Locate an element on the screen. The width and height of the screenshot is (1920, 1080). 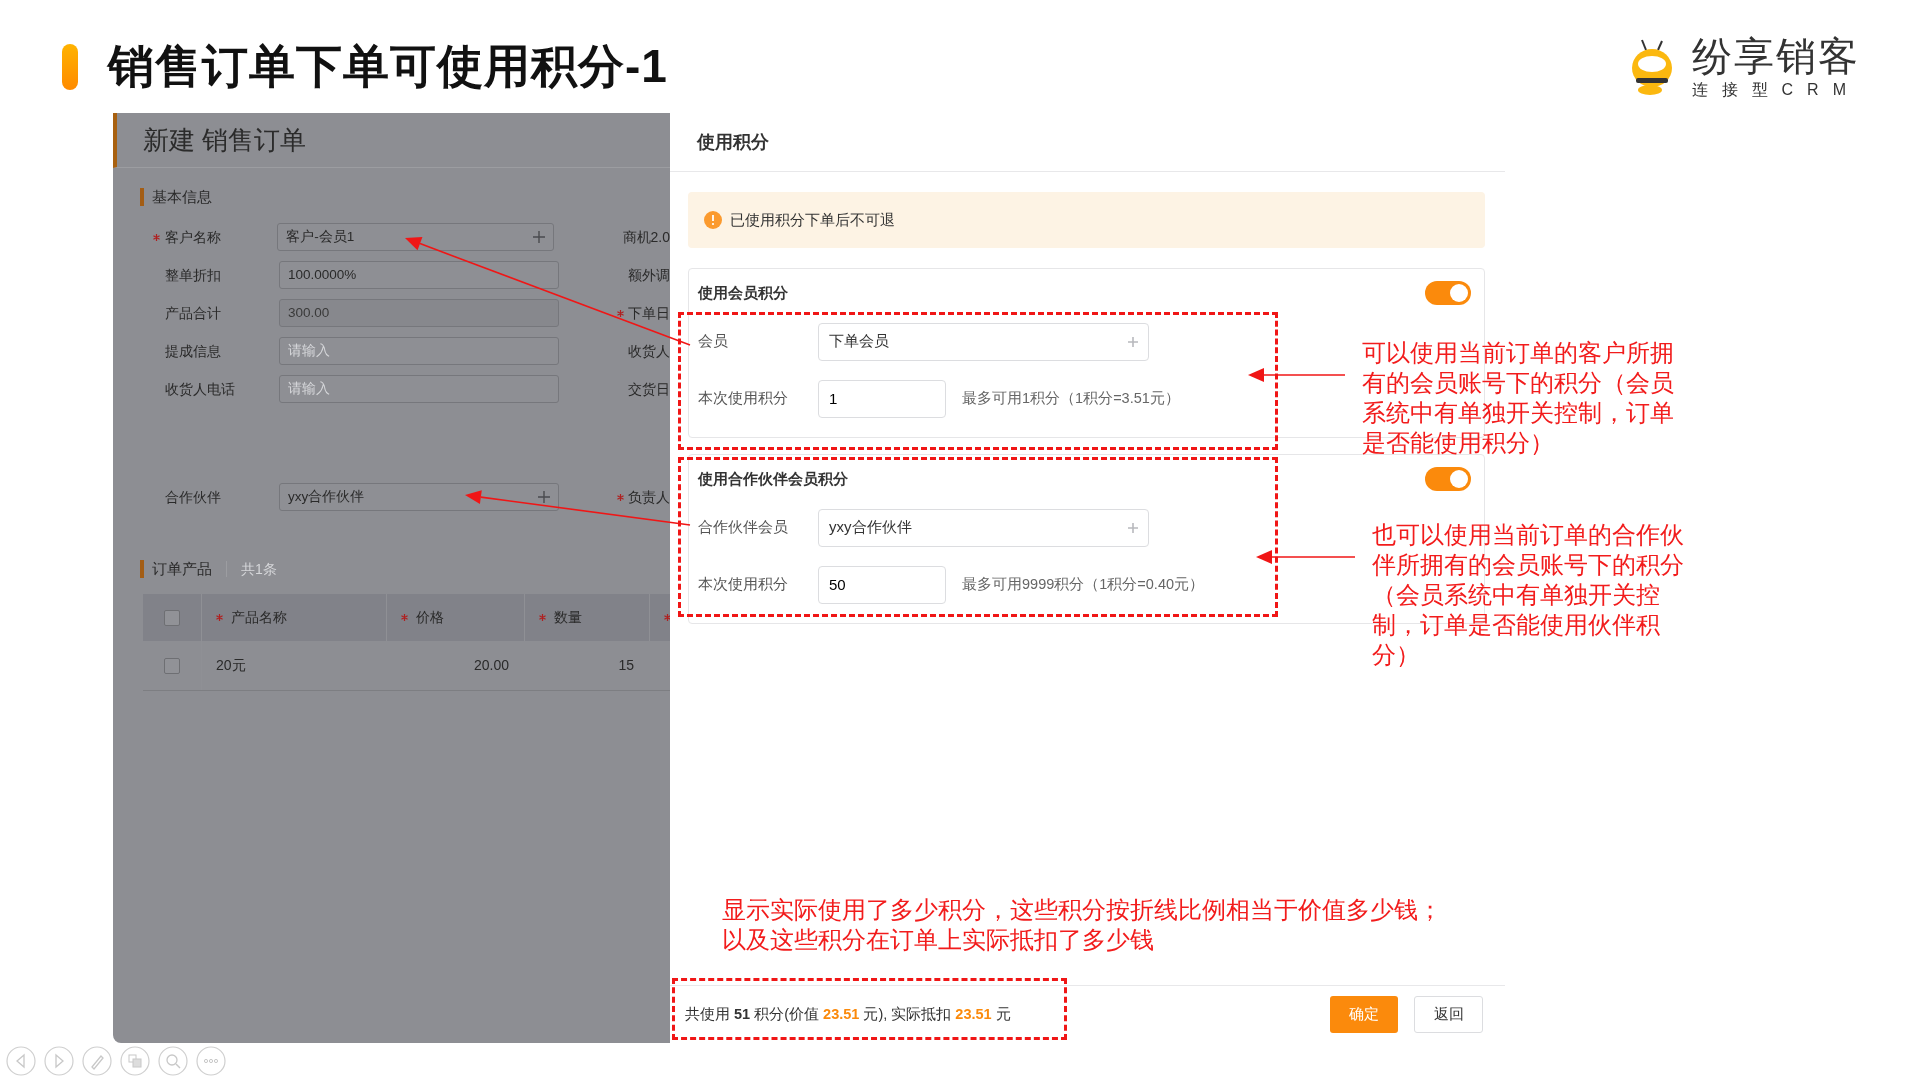
notice-text: 已使用积分下单后不可退 is located at coordinates (812, 219).